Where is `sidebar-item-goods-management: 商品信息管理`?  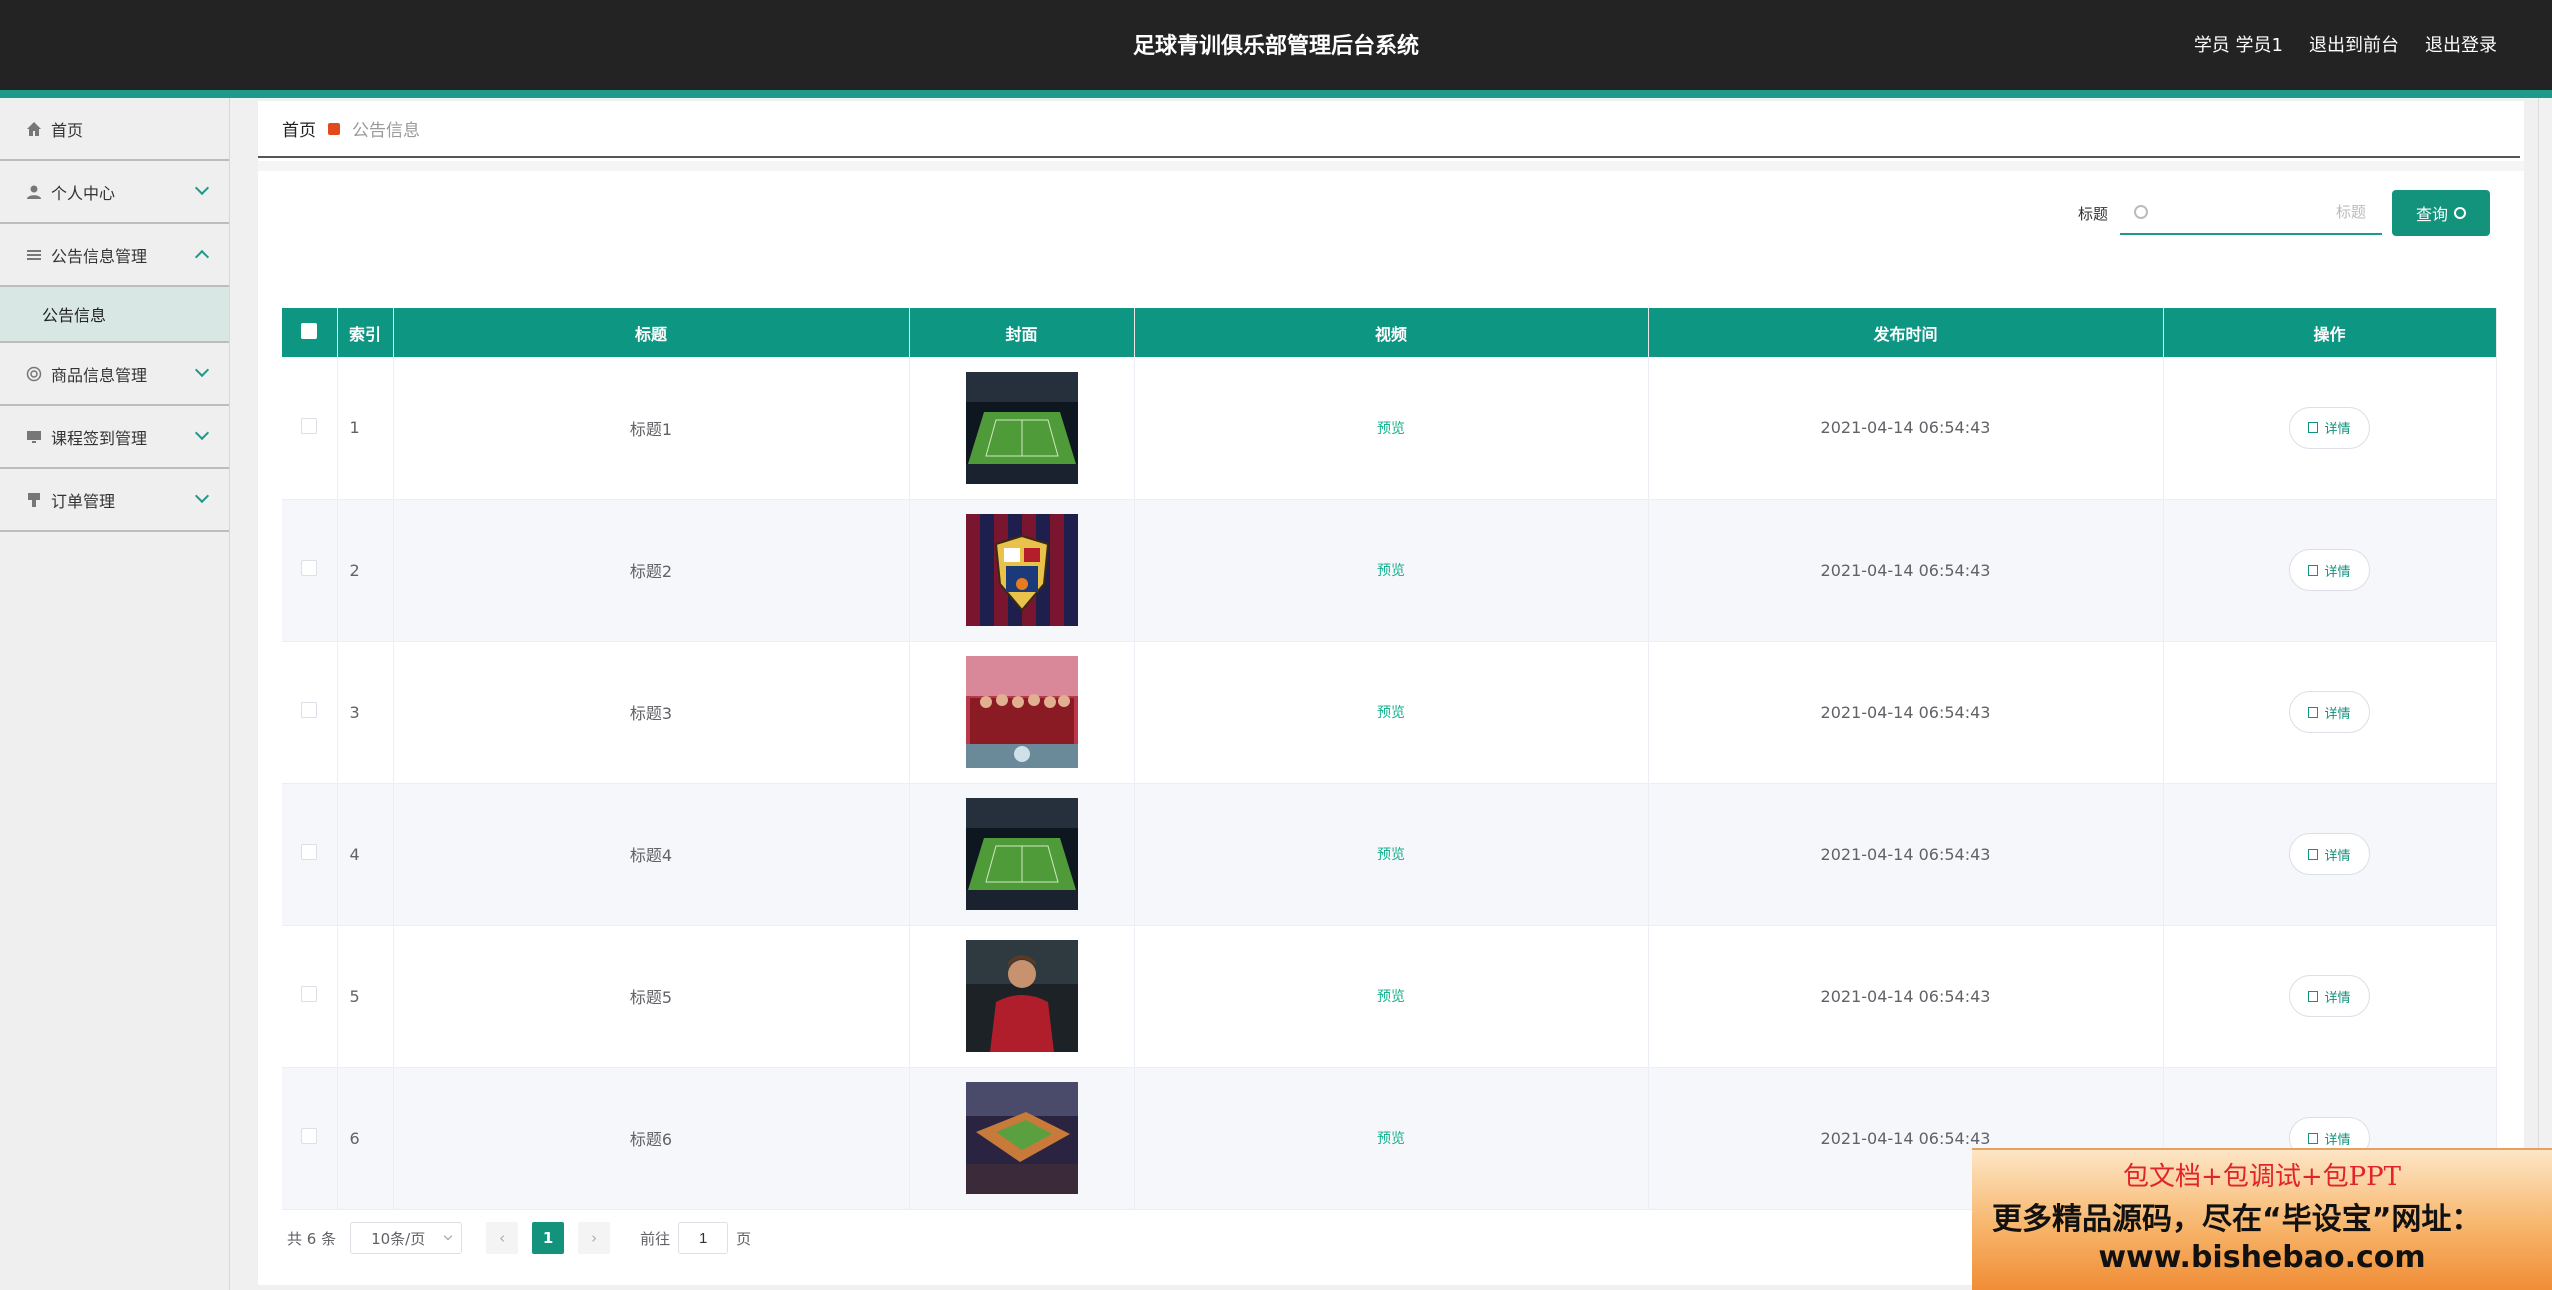
sidebar-item-goods-management: 商品信息管理 is located at coordinates (114, 374).